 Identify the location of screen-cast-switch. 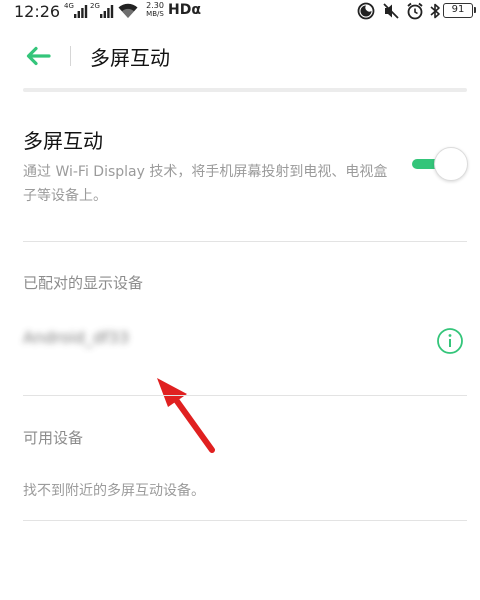
(439, 164).